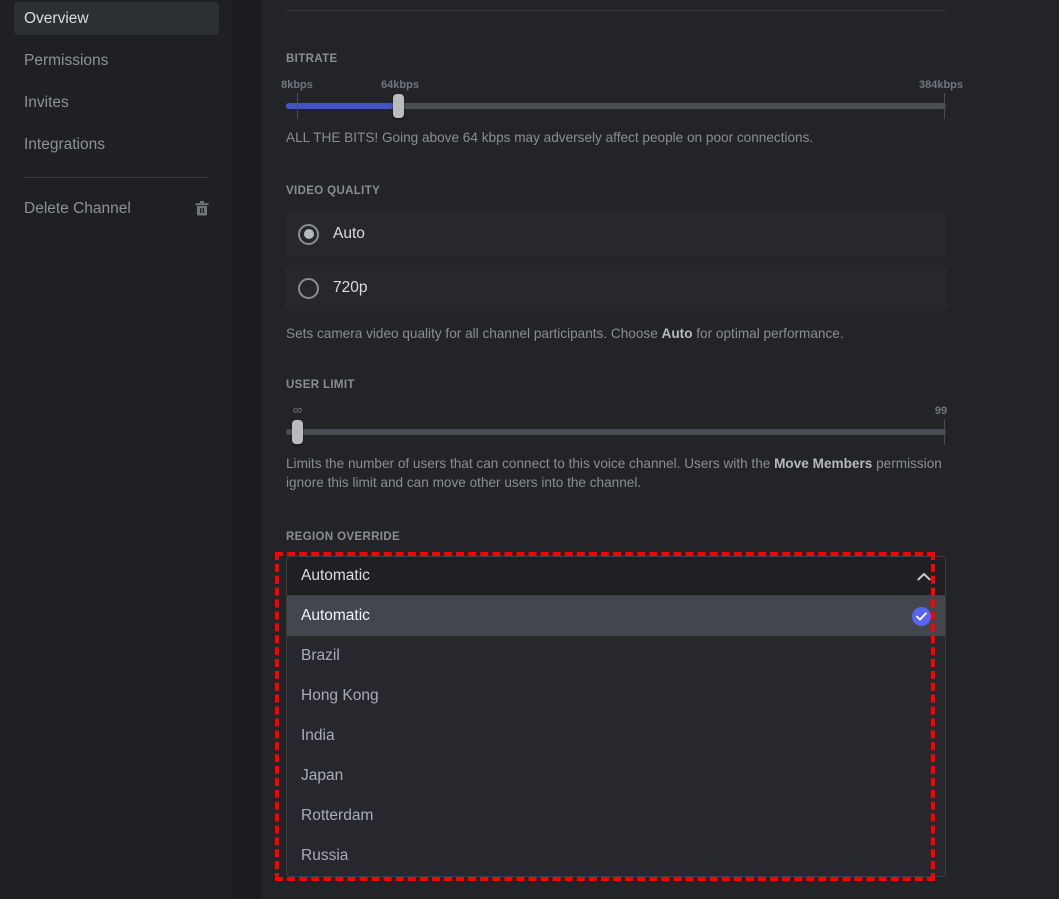  Describe the element at coordinates (616, 261) in the screenshot. I see `video-quality-options: Auto 720p` at that location.